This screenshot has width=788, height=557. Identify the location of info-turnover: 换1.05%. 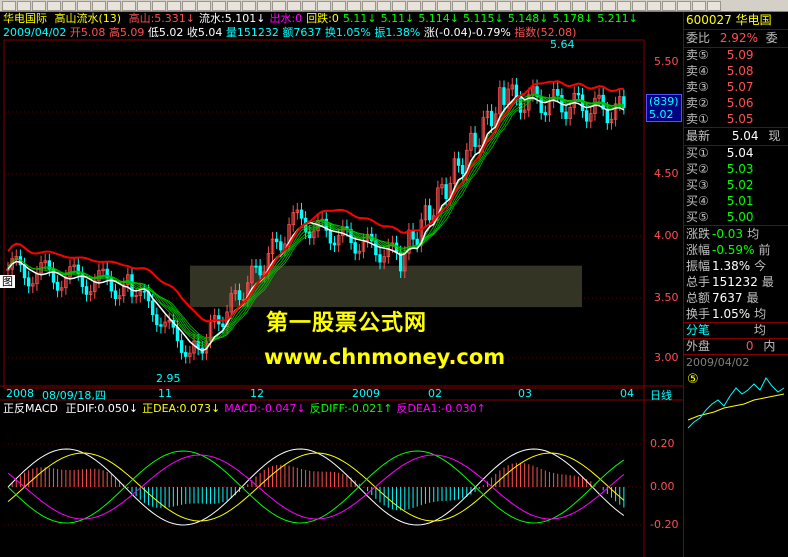
(347, 32).